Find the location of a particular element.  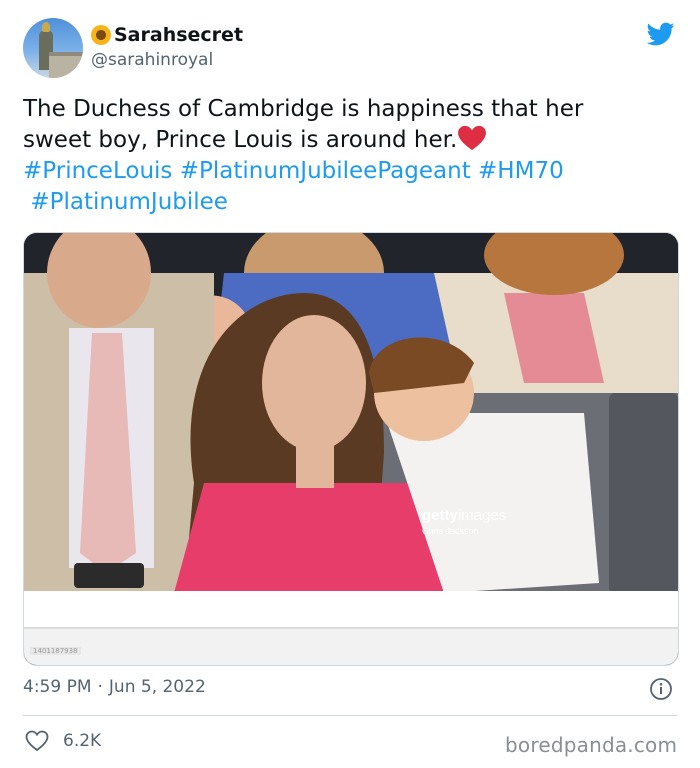

author-handle: @sarahinroyal is located at coordinates (152, 60).